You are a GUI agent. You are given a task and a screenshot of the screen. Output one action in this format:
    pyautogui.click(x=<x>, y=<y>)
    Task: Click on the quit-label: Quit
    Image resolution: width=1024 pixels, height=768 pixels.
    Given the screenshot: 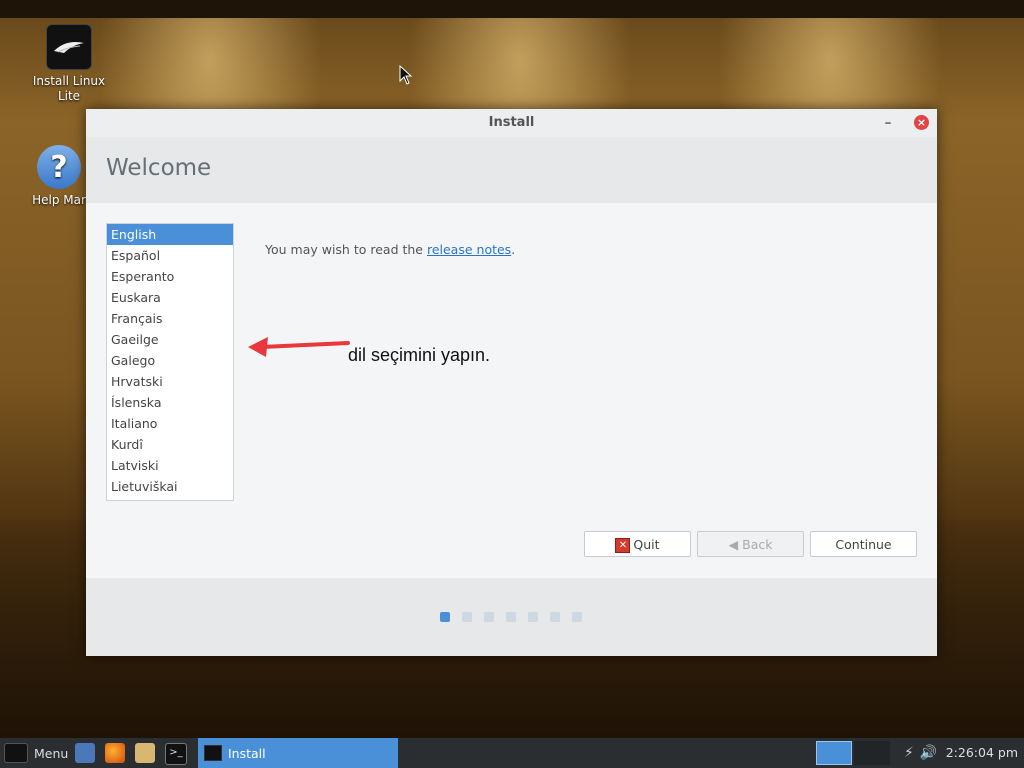 What is the action you would take?
    pyautogui.click(x=646, y=544)
    